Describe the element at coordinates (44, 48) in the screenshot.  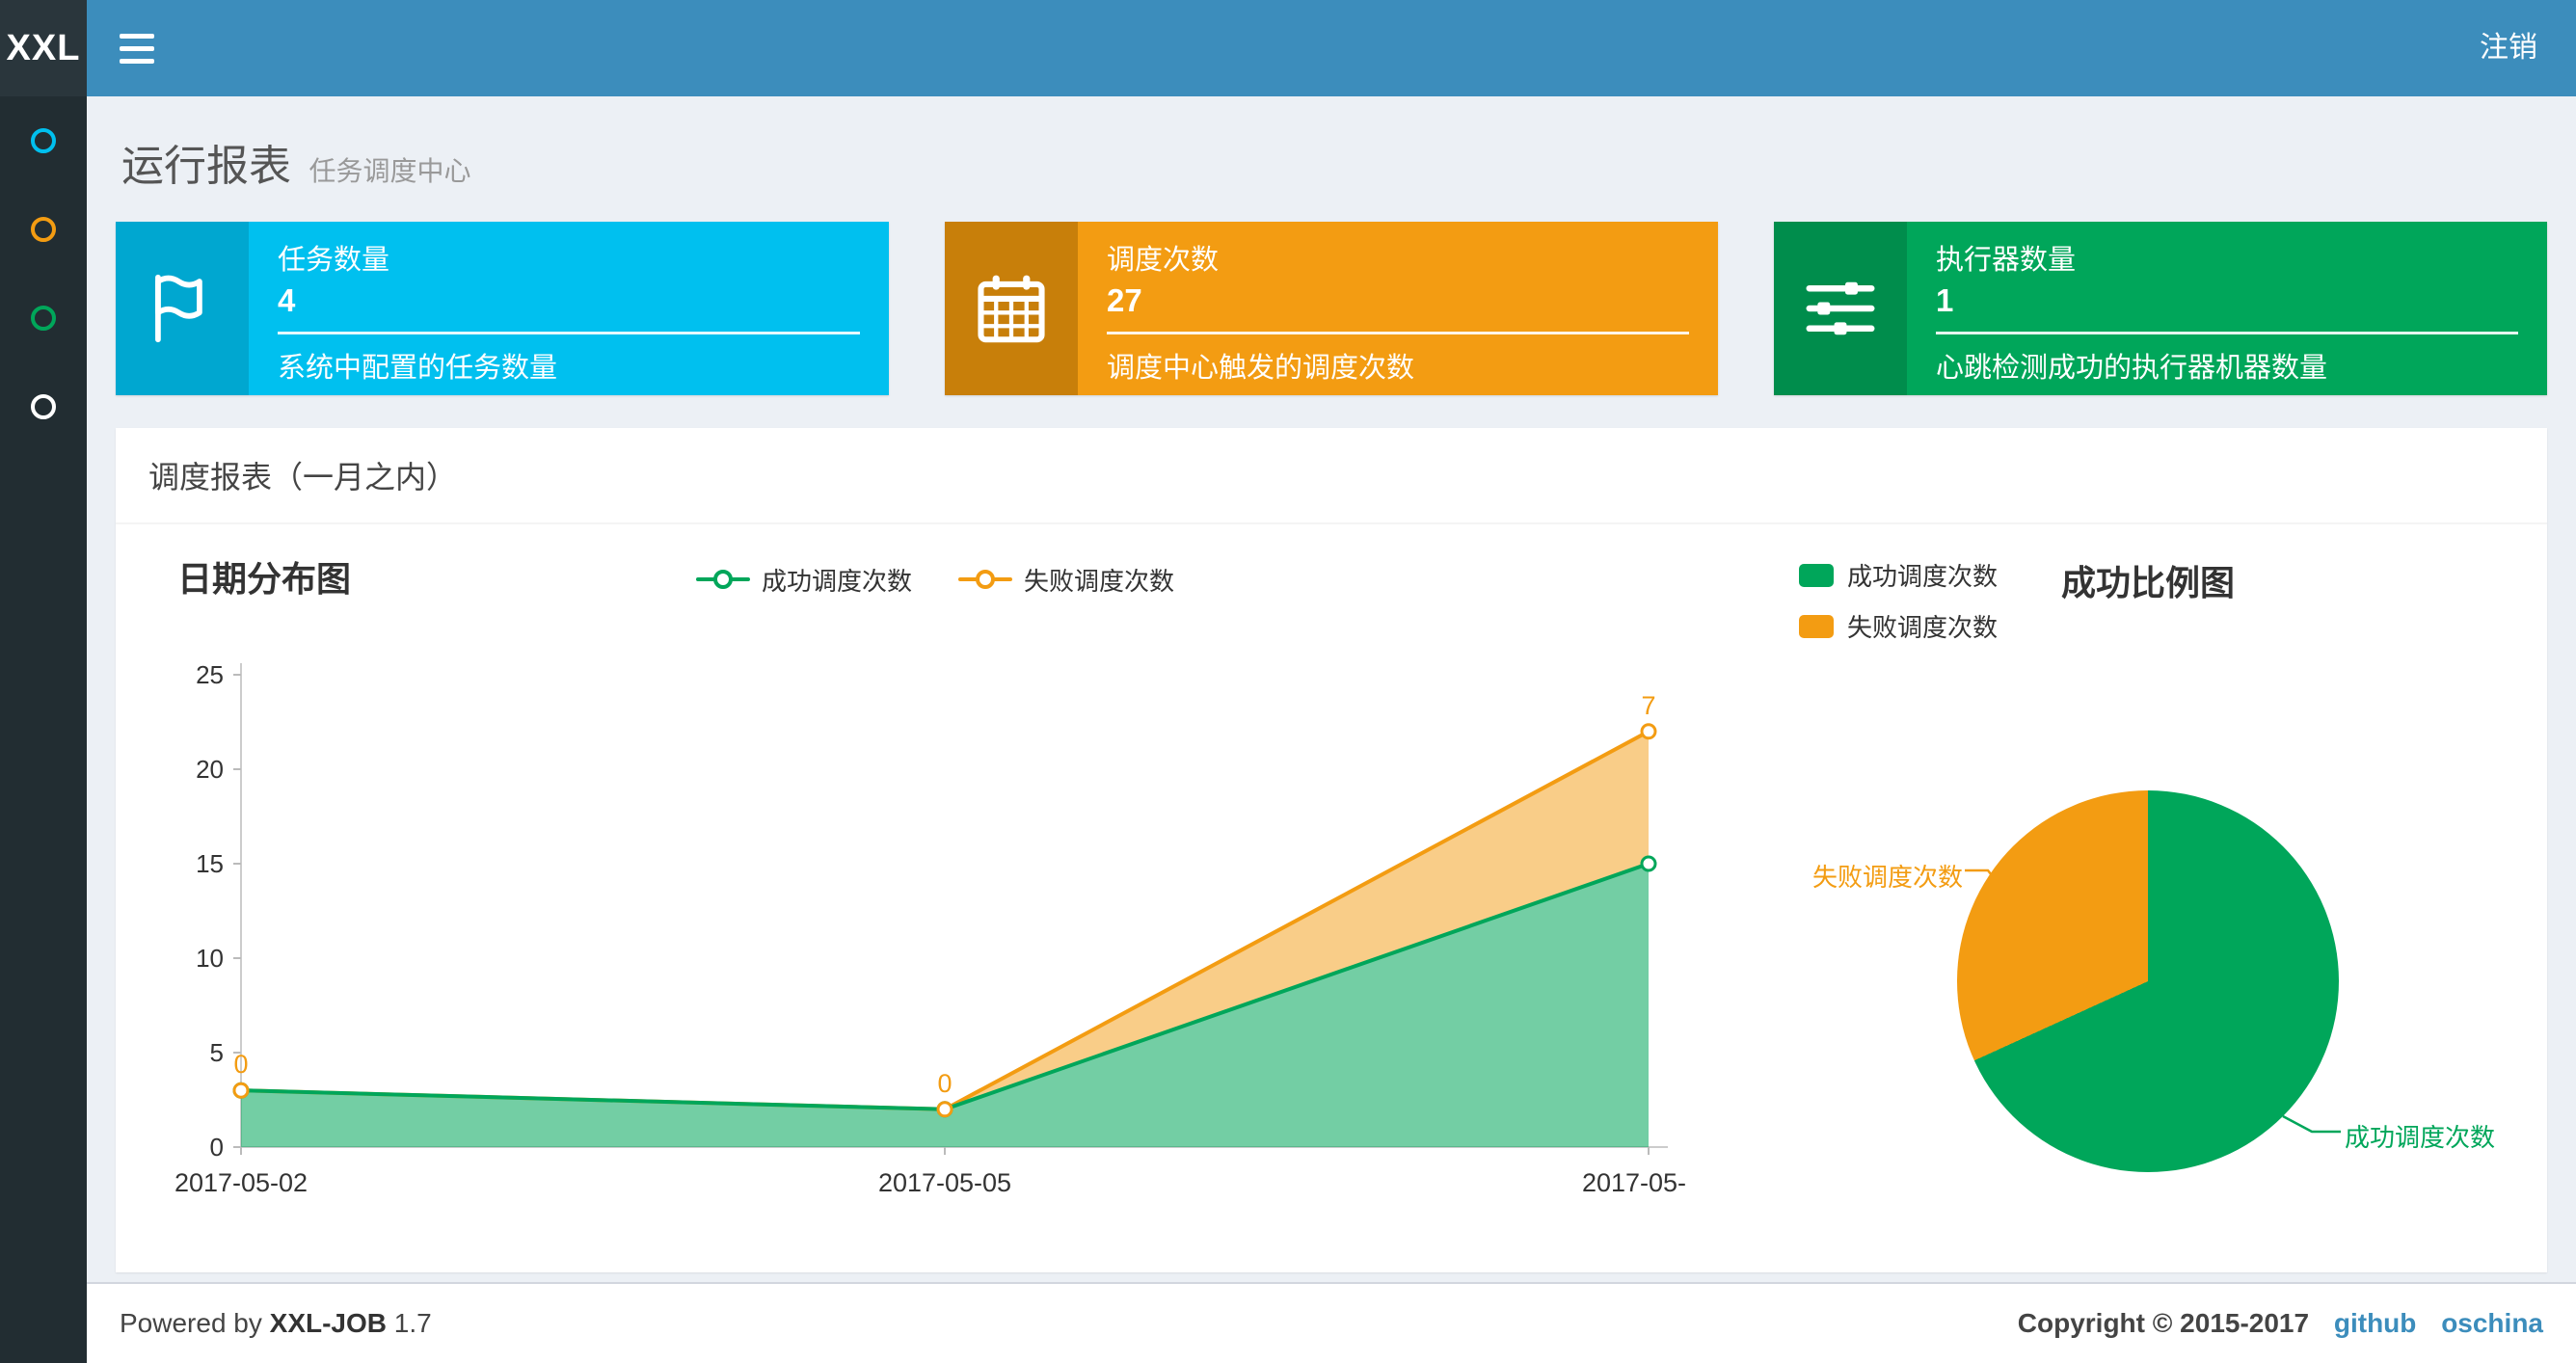
I see `app-logo: XXL` at that location.